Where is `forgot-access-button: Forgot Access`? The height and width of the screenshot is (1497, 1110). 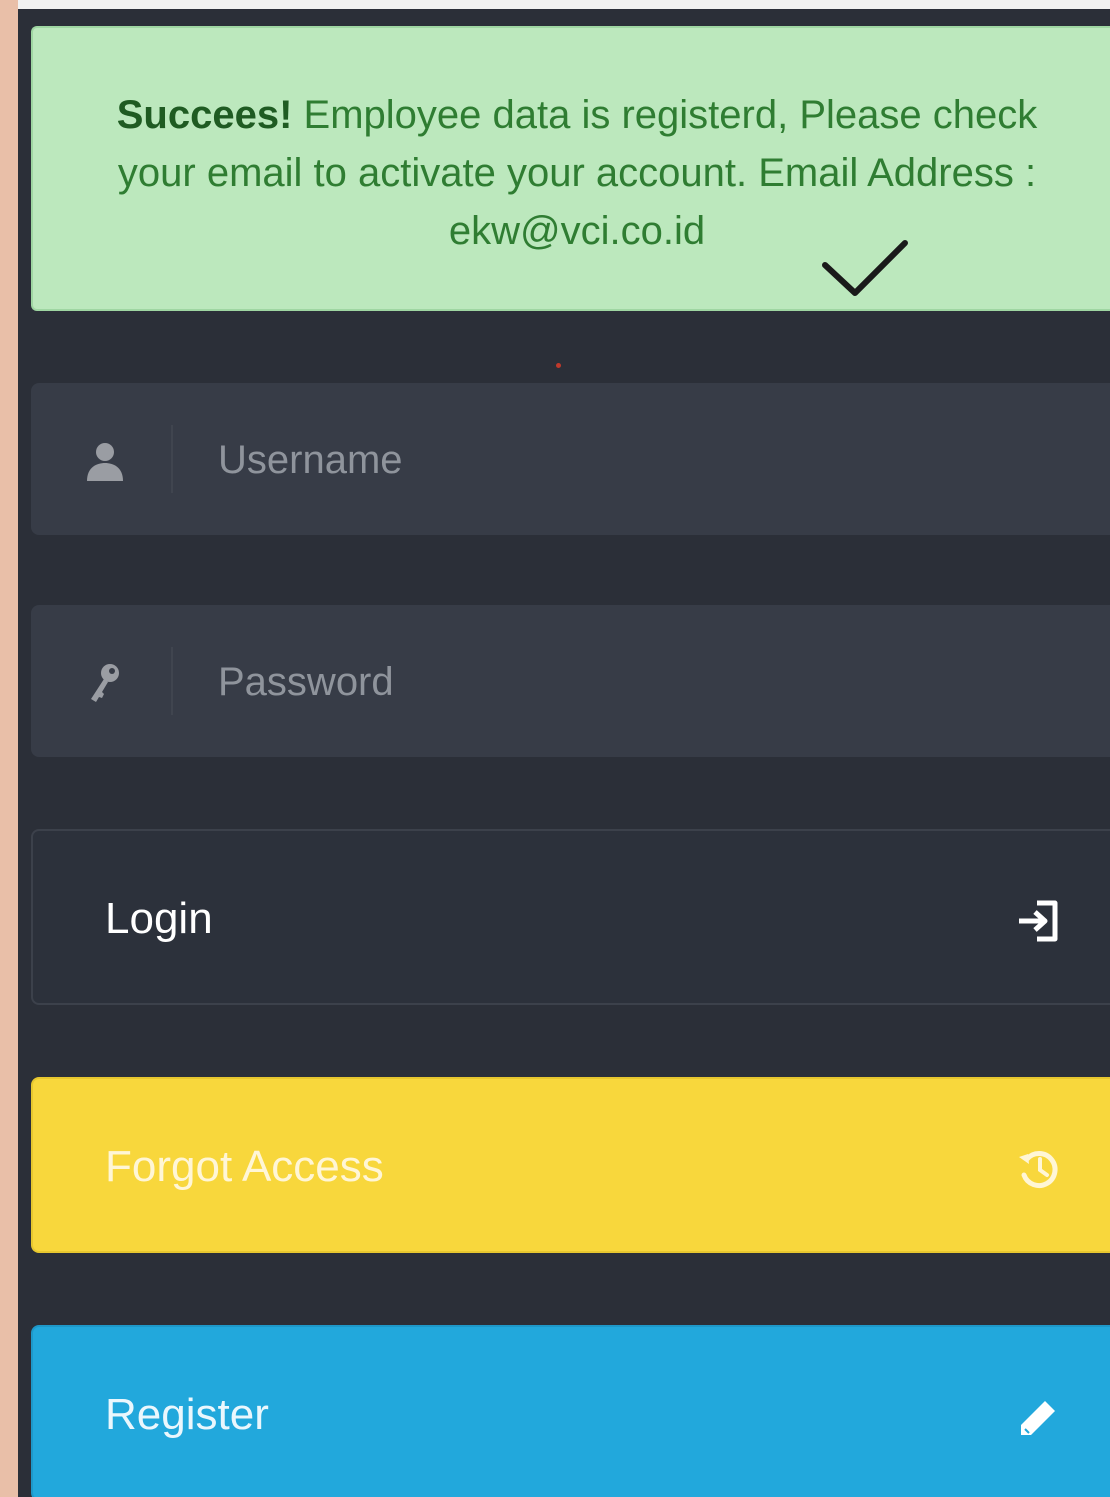 forgot-access-button: Forgot Access is located at coordinates (570, 1165).